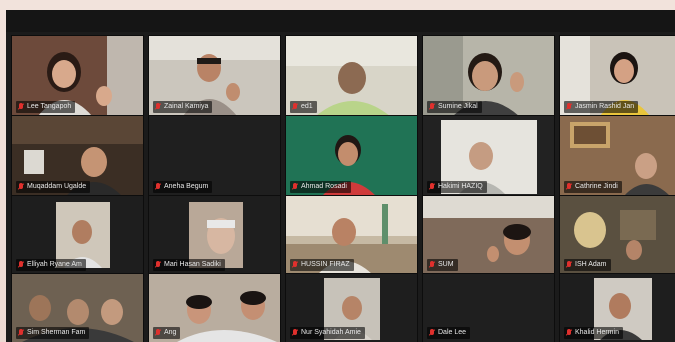 The image size is (675, 342). Describe the element at coordinates (192, 264) in the screenshot. I see `participant-name: Mari Hasan Sadiki` at that location.